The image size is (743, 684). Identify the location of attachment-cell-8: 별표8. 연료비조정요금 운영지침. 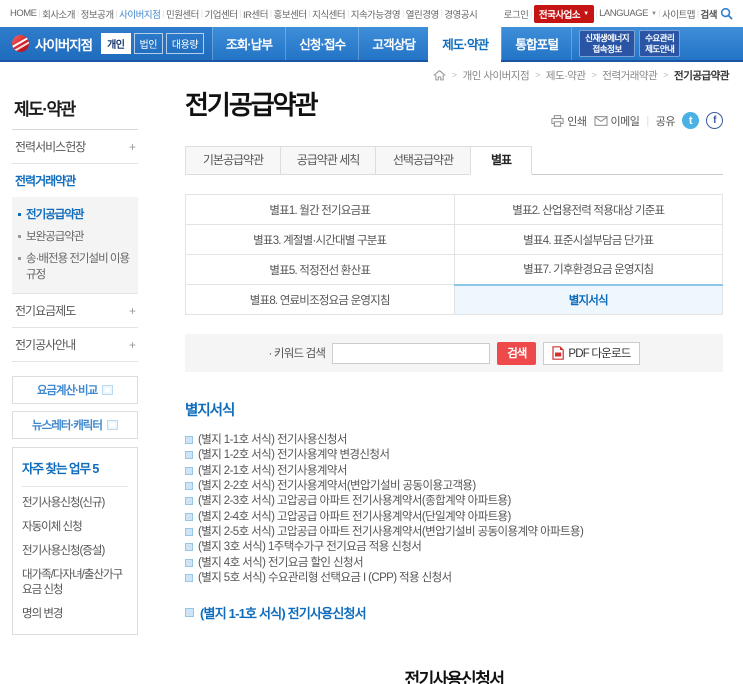
(320, 300).